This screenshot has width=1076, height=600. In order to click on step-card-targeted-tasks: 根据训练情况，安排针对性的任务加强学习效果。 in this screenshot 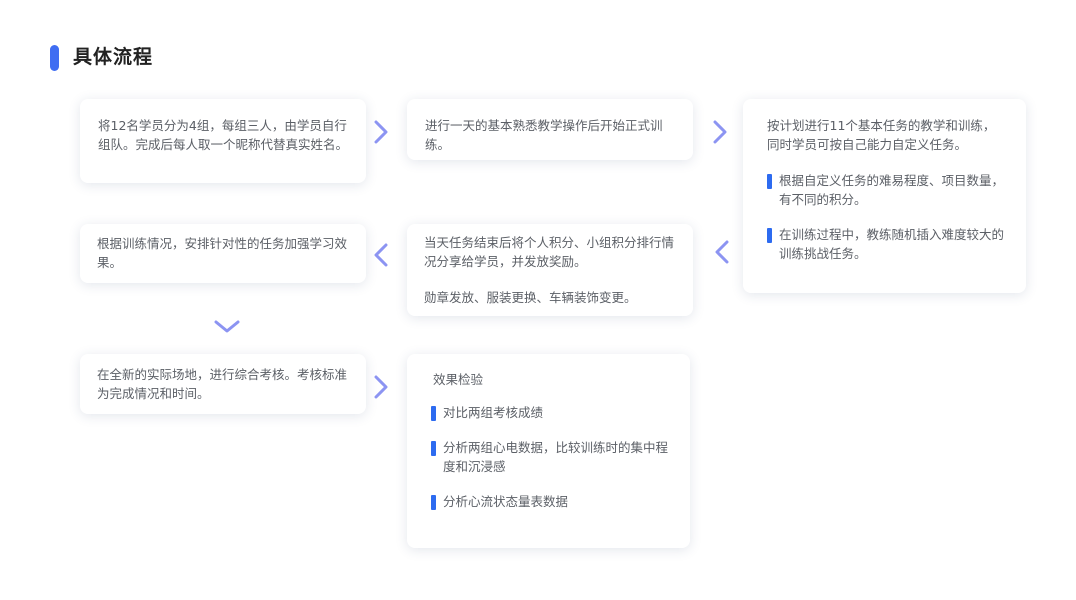, I will do `click(223, 253)`.